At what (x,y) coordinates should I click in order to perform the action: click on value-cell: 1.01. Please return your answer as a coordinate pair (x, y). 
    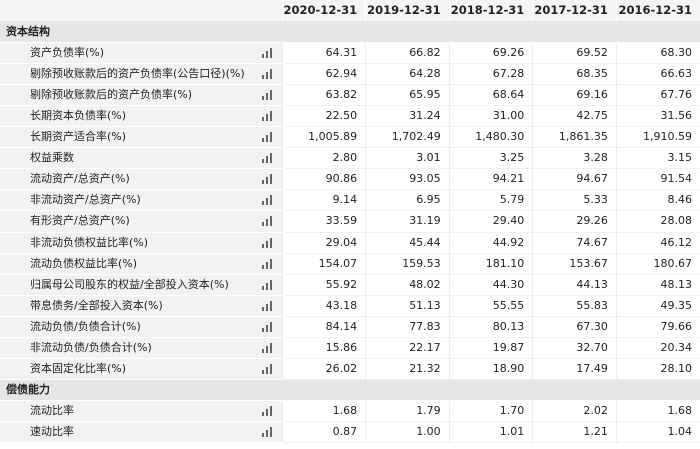
    Looking at the image, I should click on (490, 432).